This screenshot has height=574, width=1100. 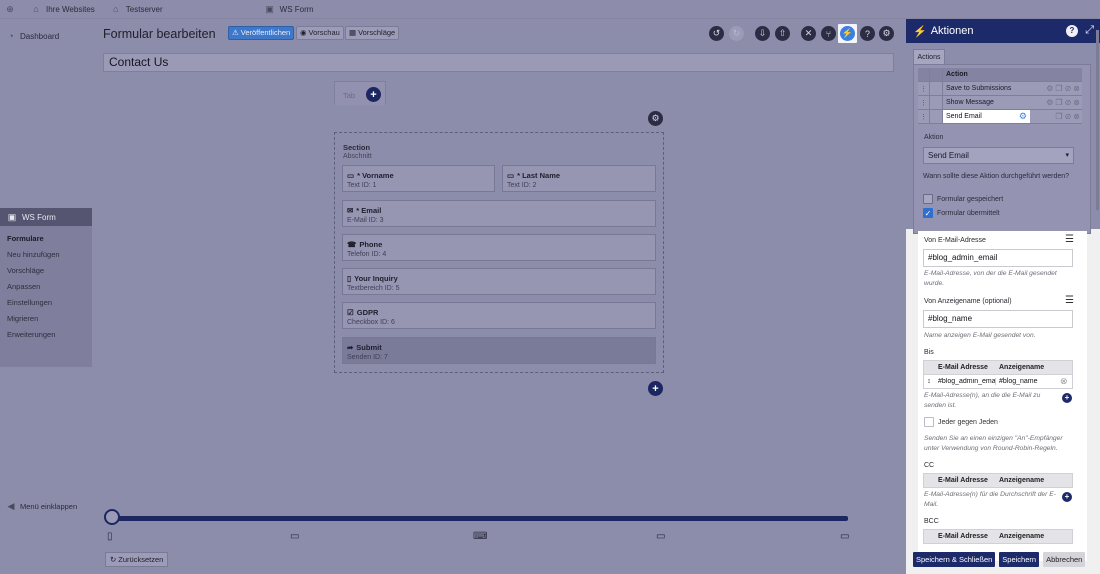 What do you see at coordinates (808, 33) in the screenshot?
I see `tools-icon: ✕` at bounding box center [808, 33].